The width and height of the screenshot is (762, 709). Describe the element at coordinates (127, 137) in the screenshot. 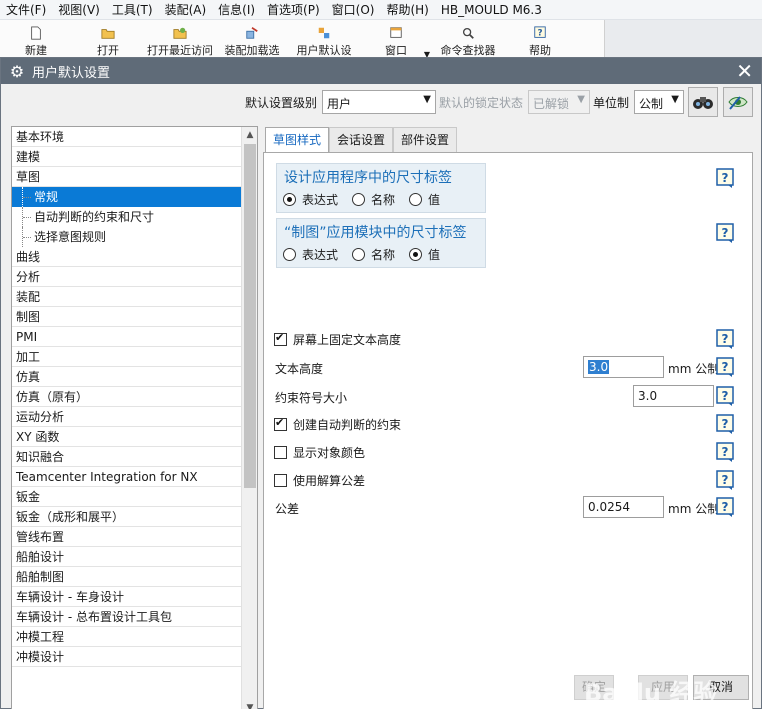

I see `tree-item: 基本环境` at that location.